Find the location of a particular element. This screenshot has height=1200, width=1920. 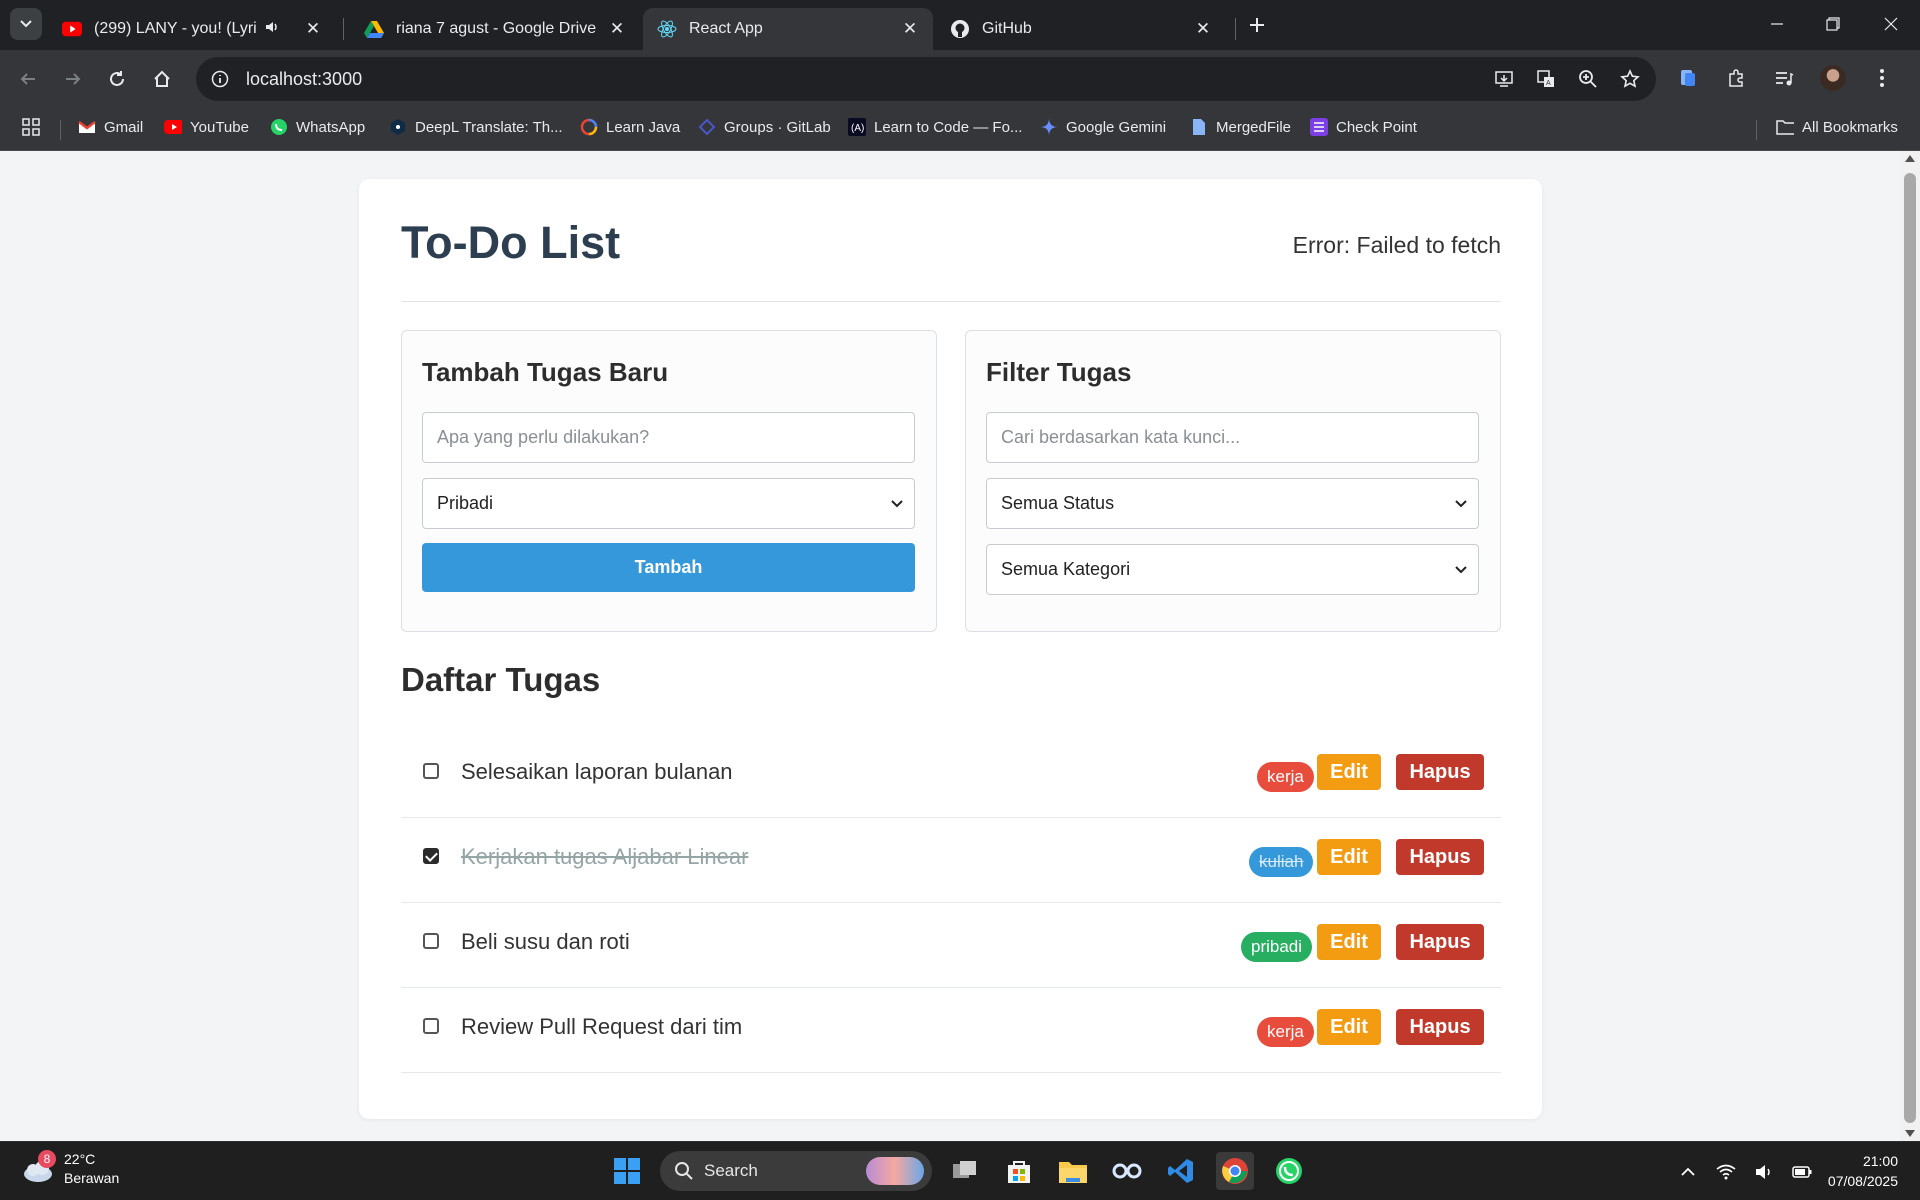

scrollbar-thumb is located at coordinates (1910, 648).